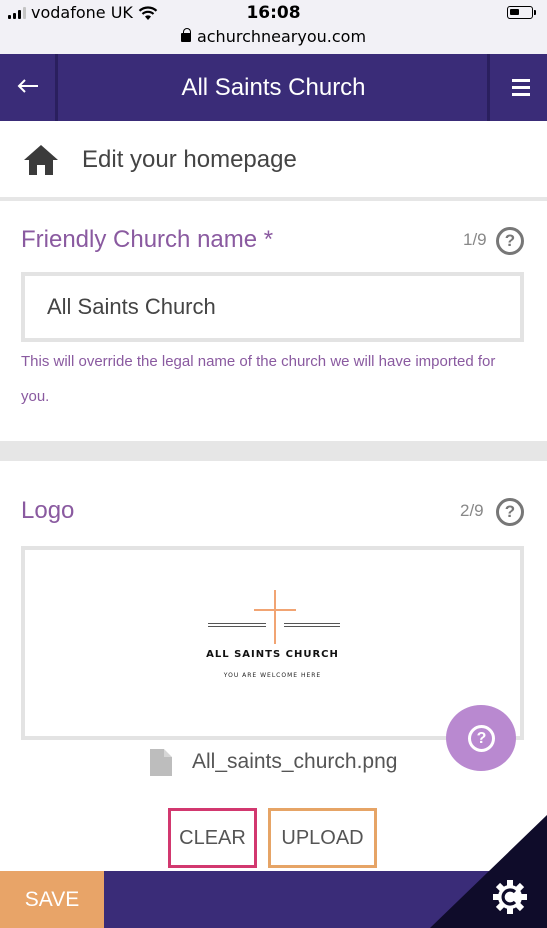  I want to click on app-header: All Saints Church, so click(273, 87).